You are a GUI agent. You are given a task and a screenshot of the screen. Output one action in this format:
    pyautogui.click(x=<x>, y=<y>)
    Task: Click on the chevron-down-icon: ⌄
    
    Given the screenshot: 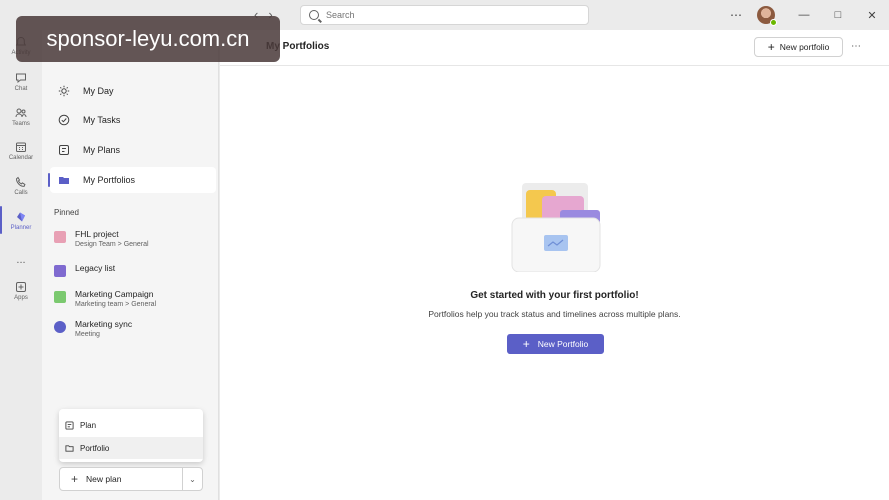 What is the action you would take?
    pyautogui.click(x=192, y=479)
    